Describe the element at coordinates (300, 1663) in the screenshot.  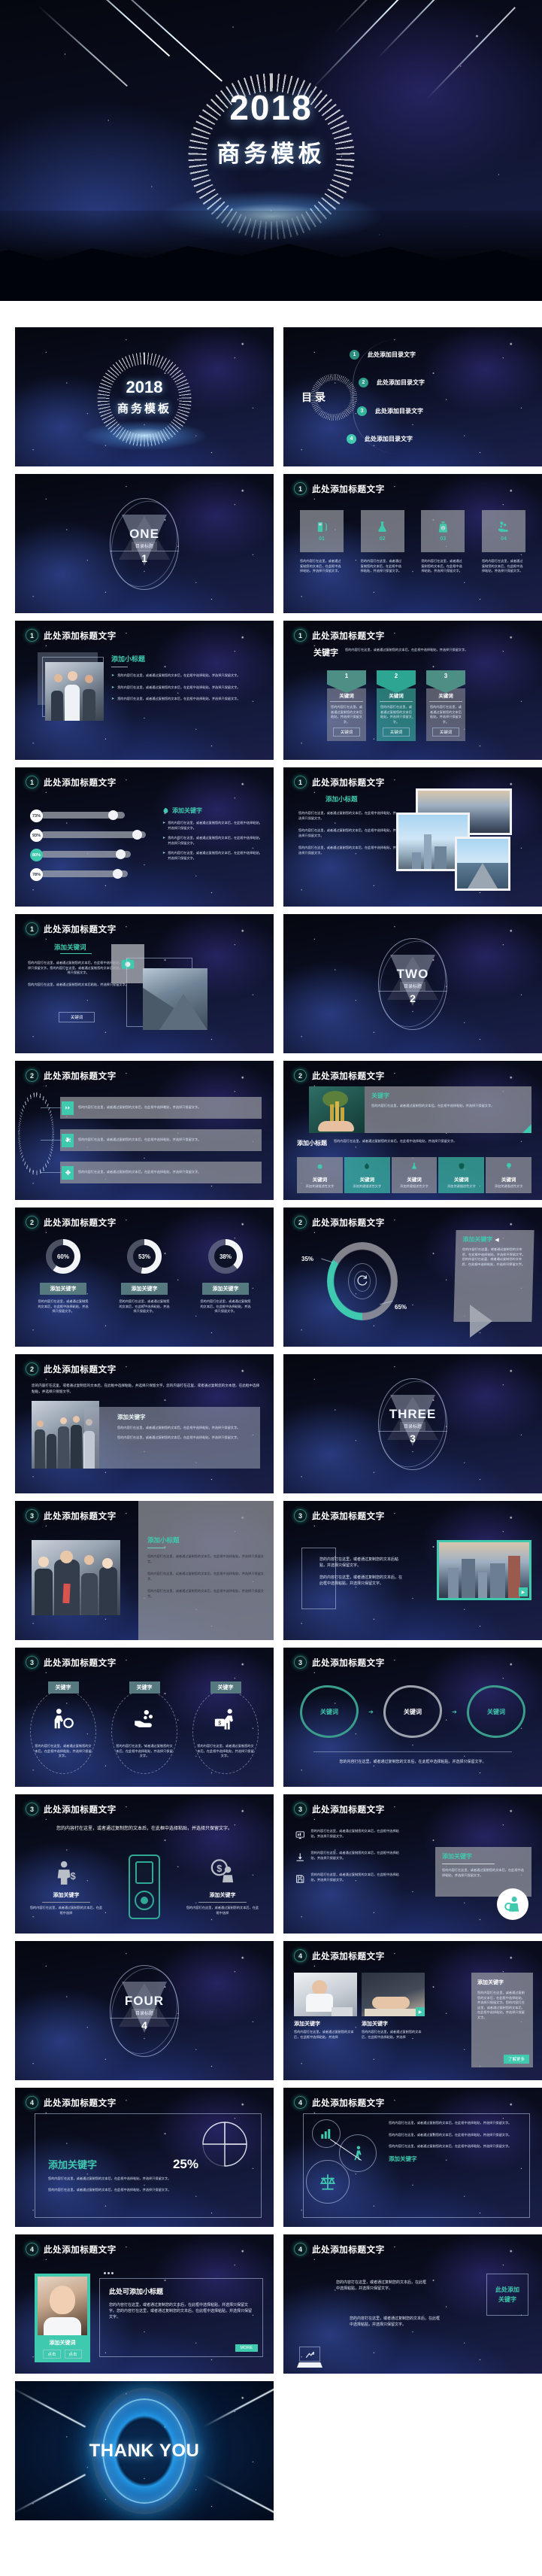
I see `section-badge: 3` at that location.